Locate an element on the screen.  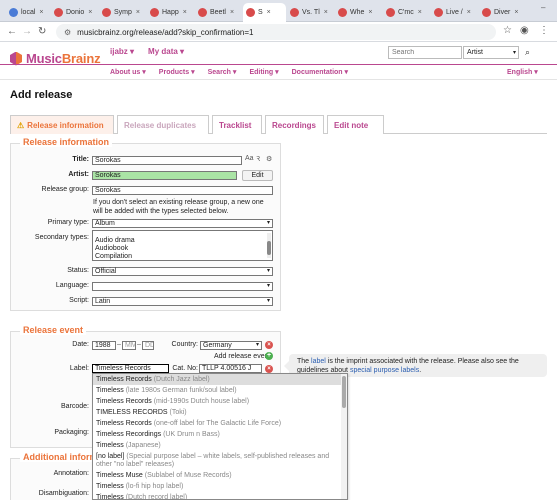
autocomplete-option: TIMELESS RECORDS (Toki) is located at coordinates (220, 412).